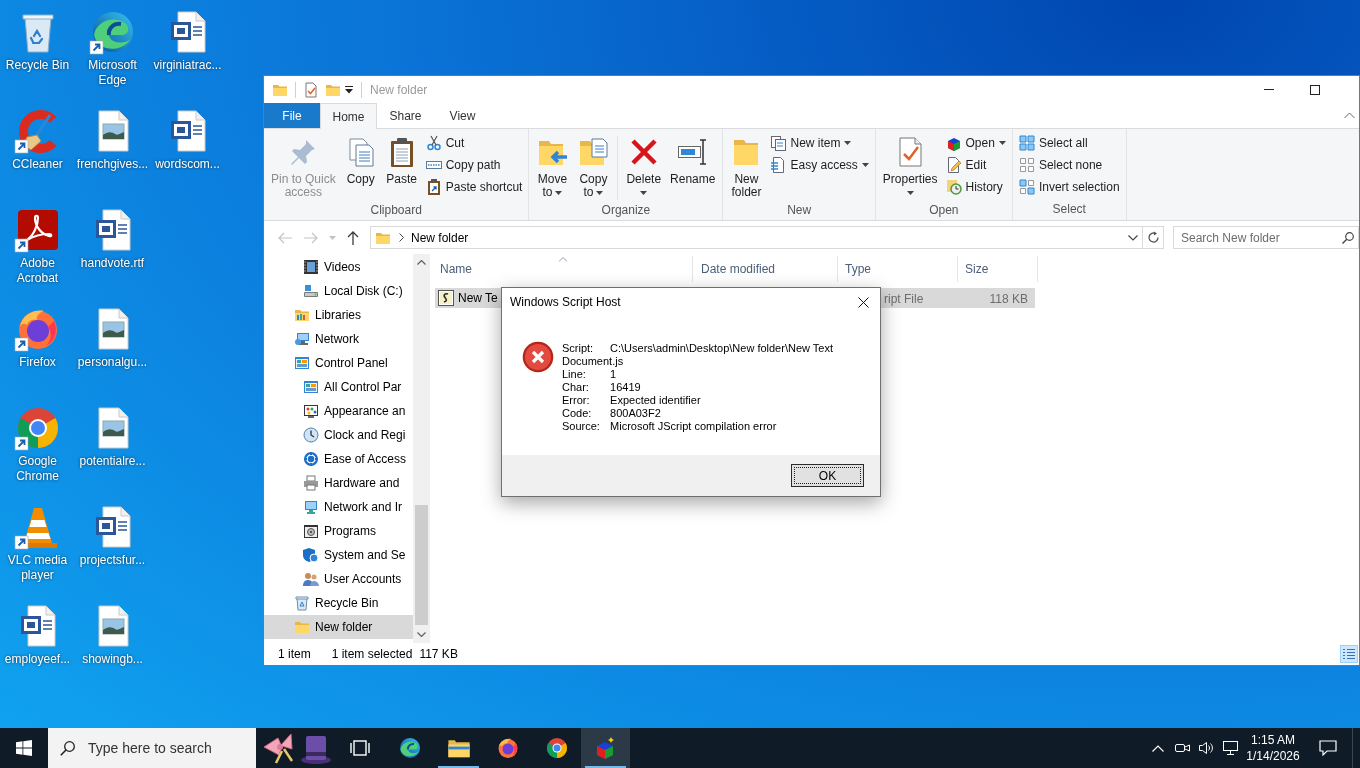 Image resolution: width=1360 pixels, height=768 pixels. I want to click on ribbon-tab: View, so click(462, 115).